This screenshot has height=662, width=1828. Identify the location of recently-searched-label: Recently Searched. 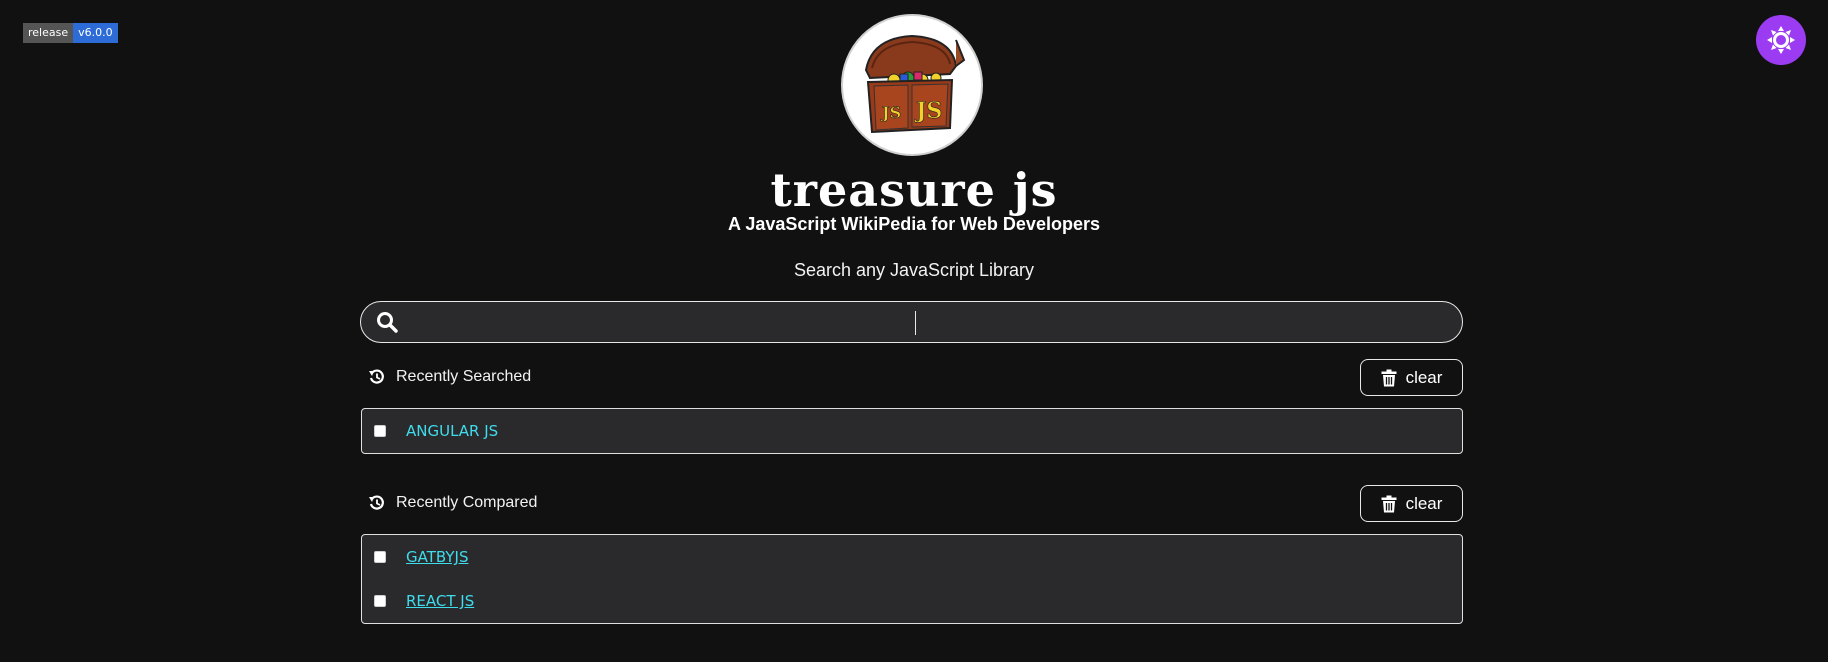
(464, 376).